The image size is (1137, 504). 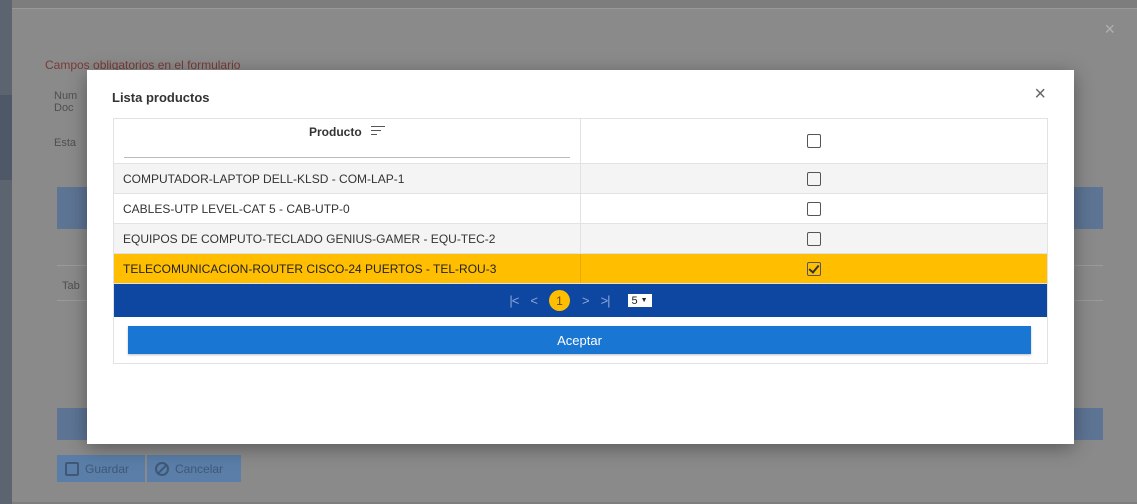 What do you see at coordinates (559, 300) in the screenshot?
I see `page-number-button: 1` at bounding box center [559, 300].